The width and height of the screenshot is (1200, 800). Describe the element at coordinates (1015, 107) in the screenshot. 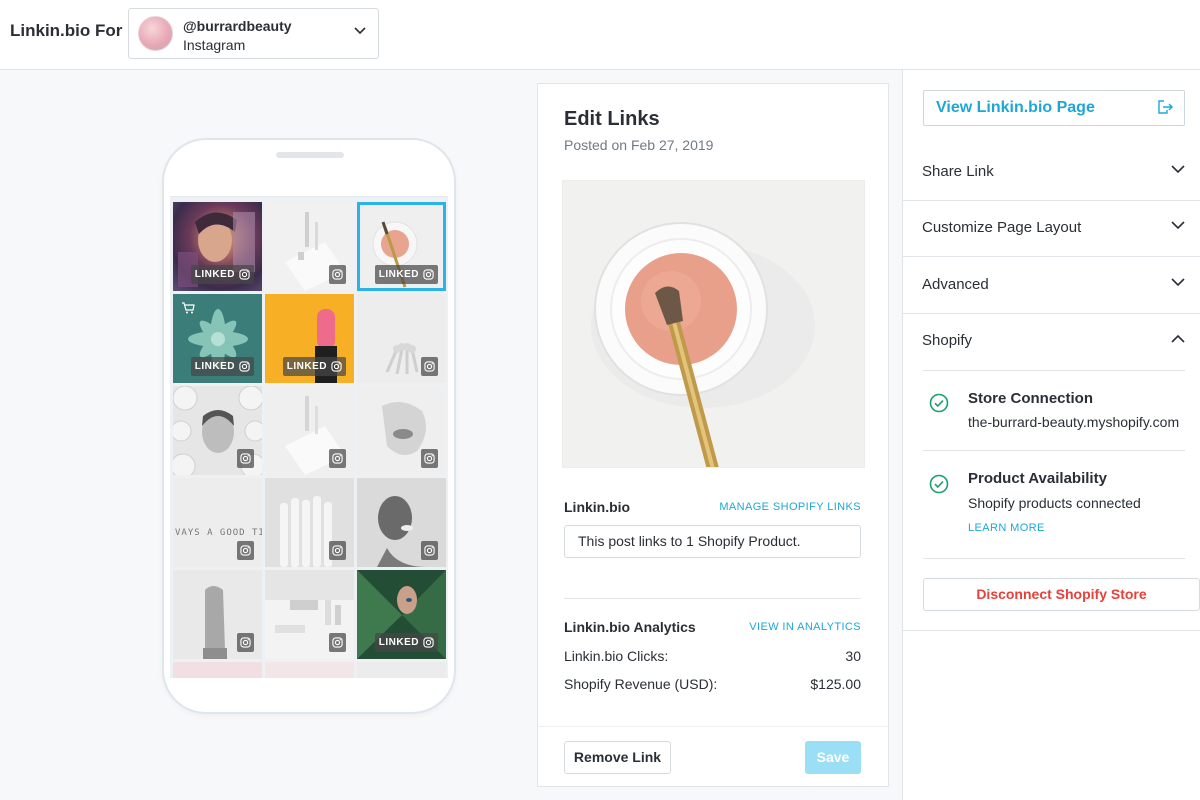

I see `view-page-label: View Linkin.bio Page` at that location.